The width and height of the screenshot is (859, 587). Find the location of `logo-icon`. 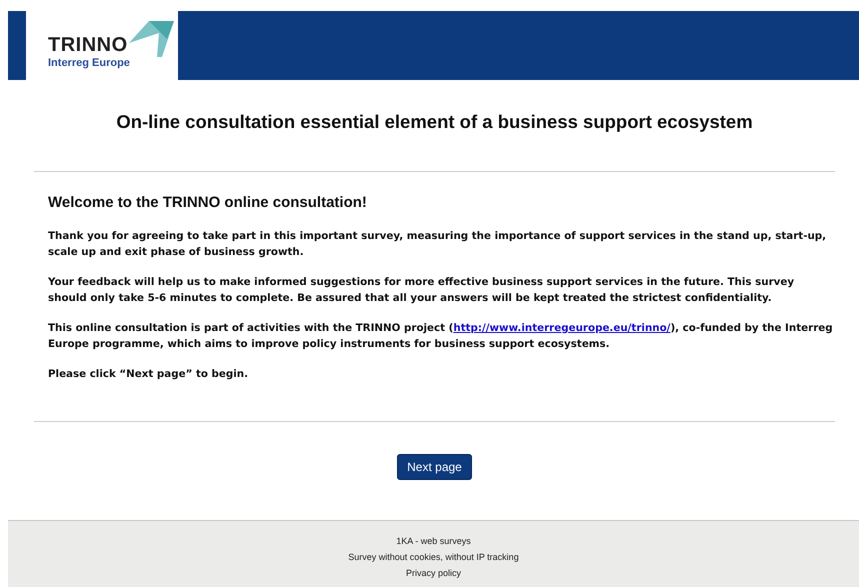

logo-icon is located at coordinates (151, 39).